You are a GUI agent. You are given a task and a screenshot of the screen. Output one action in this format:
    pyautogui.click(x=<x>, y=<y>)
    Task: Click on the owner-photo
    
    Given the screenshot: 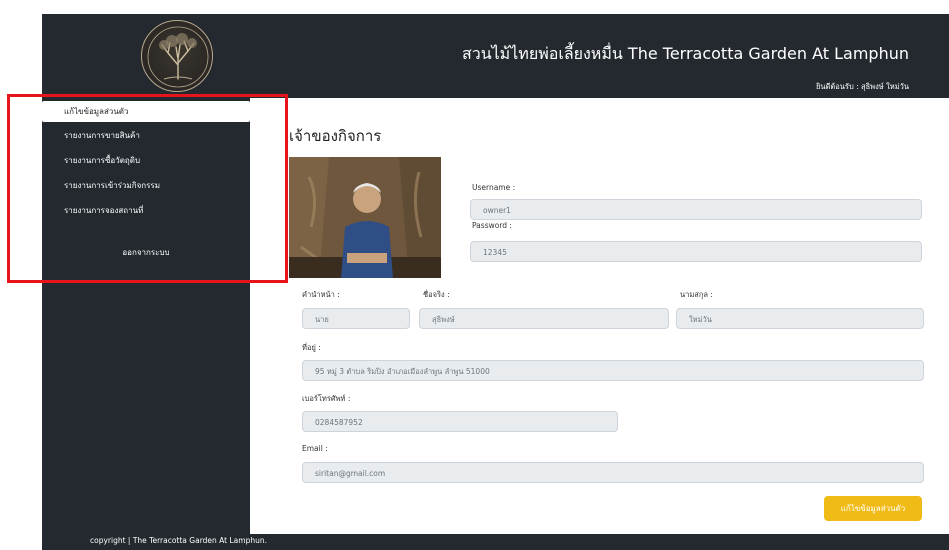 What is the action you would take?
    pyautogui.click(x=365, y=217)
    